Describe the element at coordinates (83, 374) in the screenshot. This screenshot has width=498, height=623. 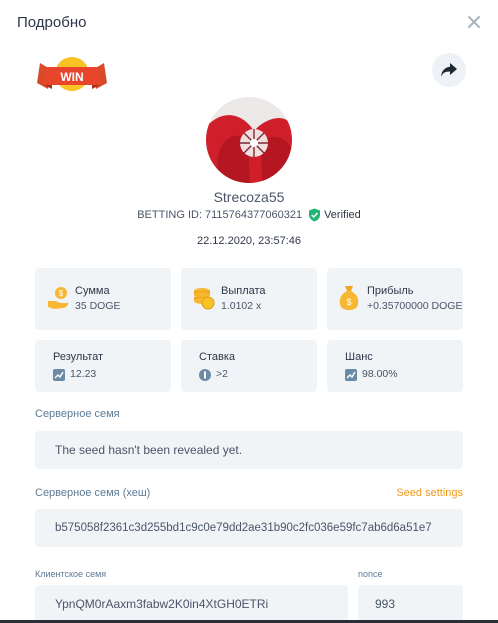
I see `stat-value-result: 12.23` at that location.